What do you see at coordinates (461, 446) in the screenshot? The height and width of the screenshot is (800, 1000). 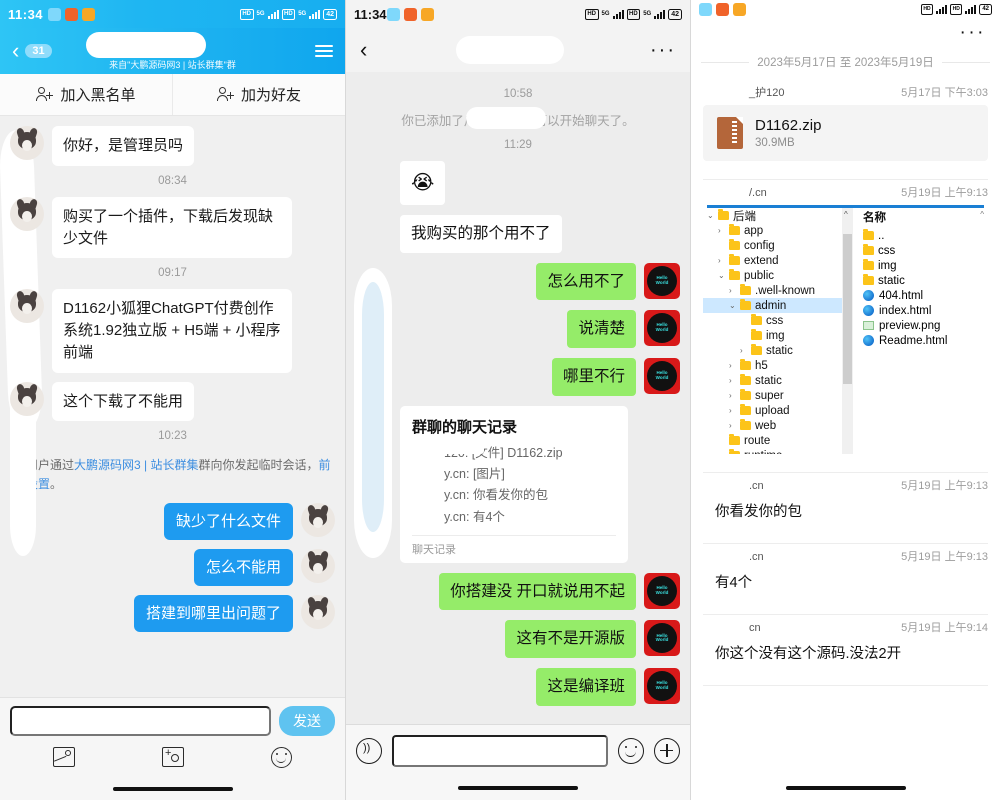 I see `redaction-mask-record` at bounding box center [461, 446].